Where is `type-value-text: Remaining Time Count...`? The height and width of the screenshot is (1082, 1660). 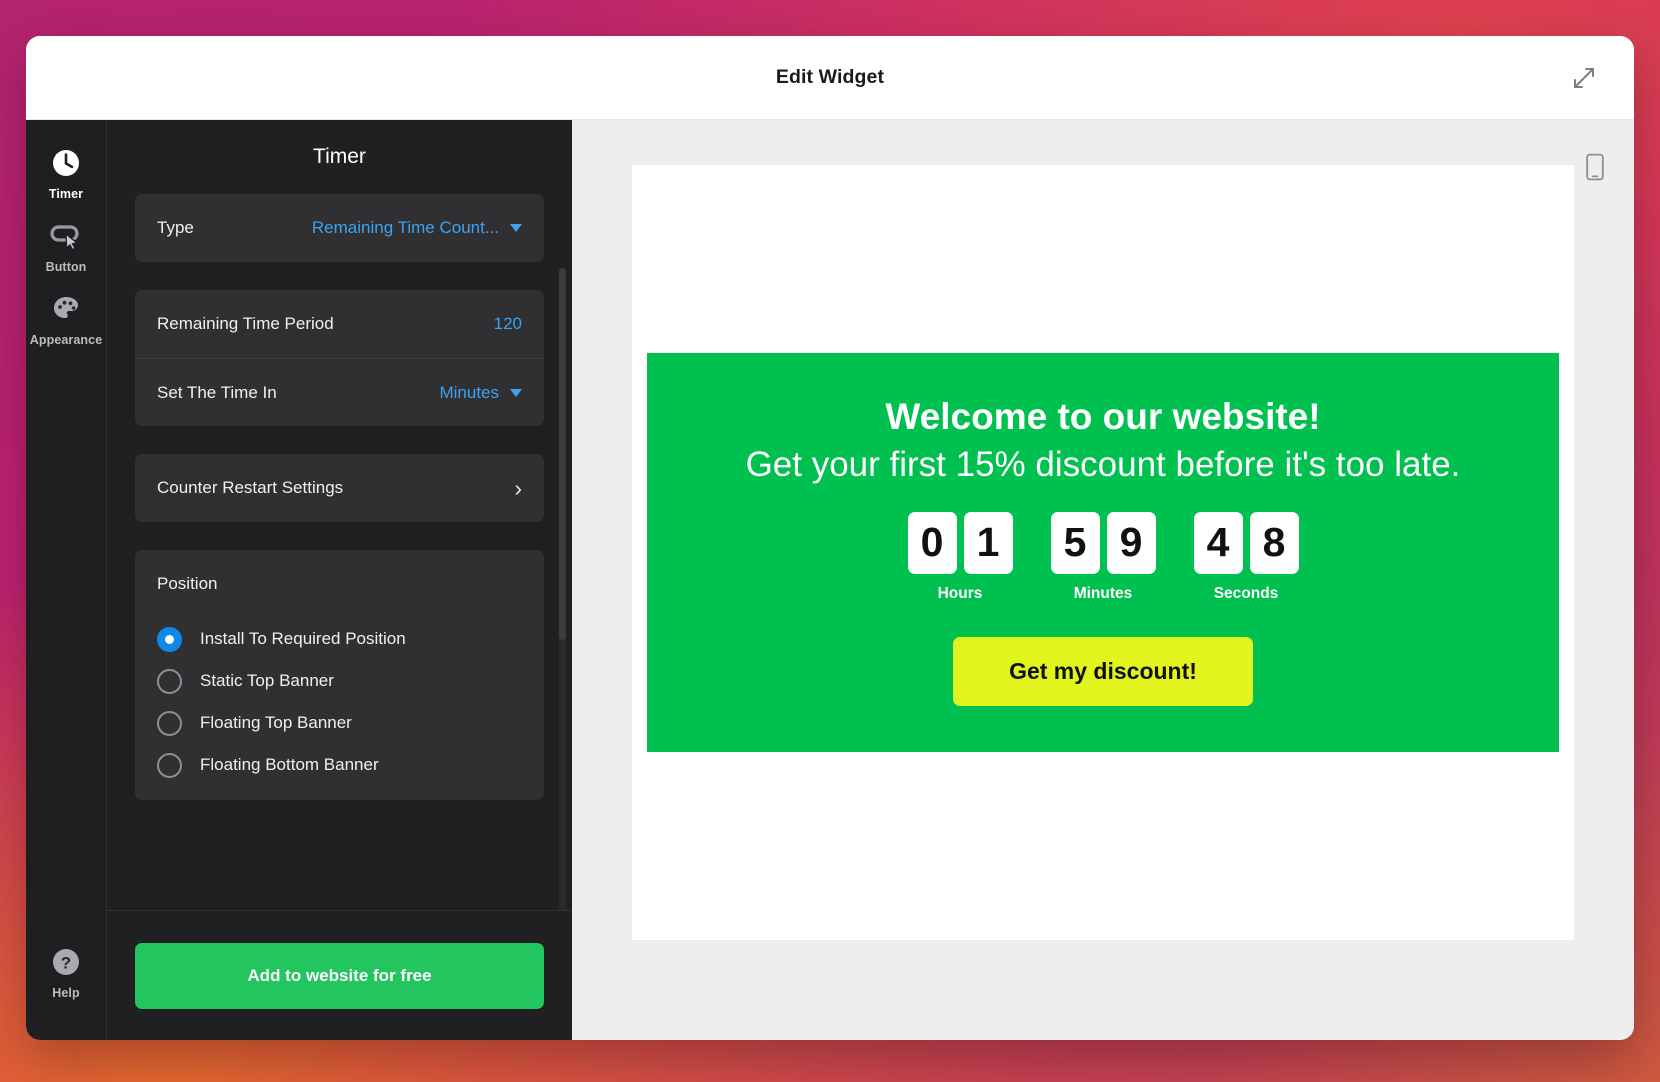 type-value-text: Remaining Time Count... is located at coordinates (405, 227).